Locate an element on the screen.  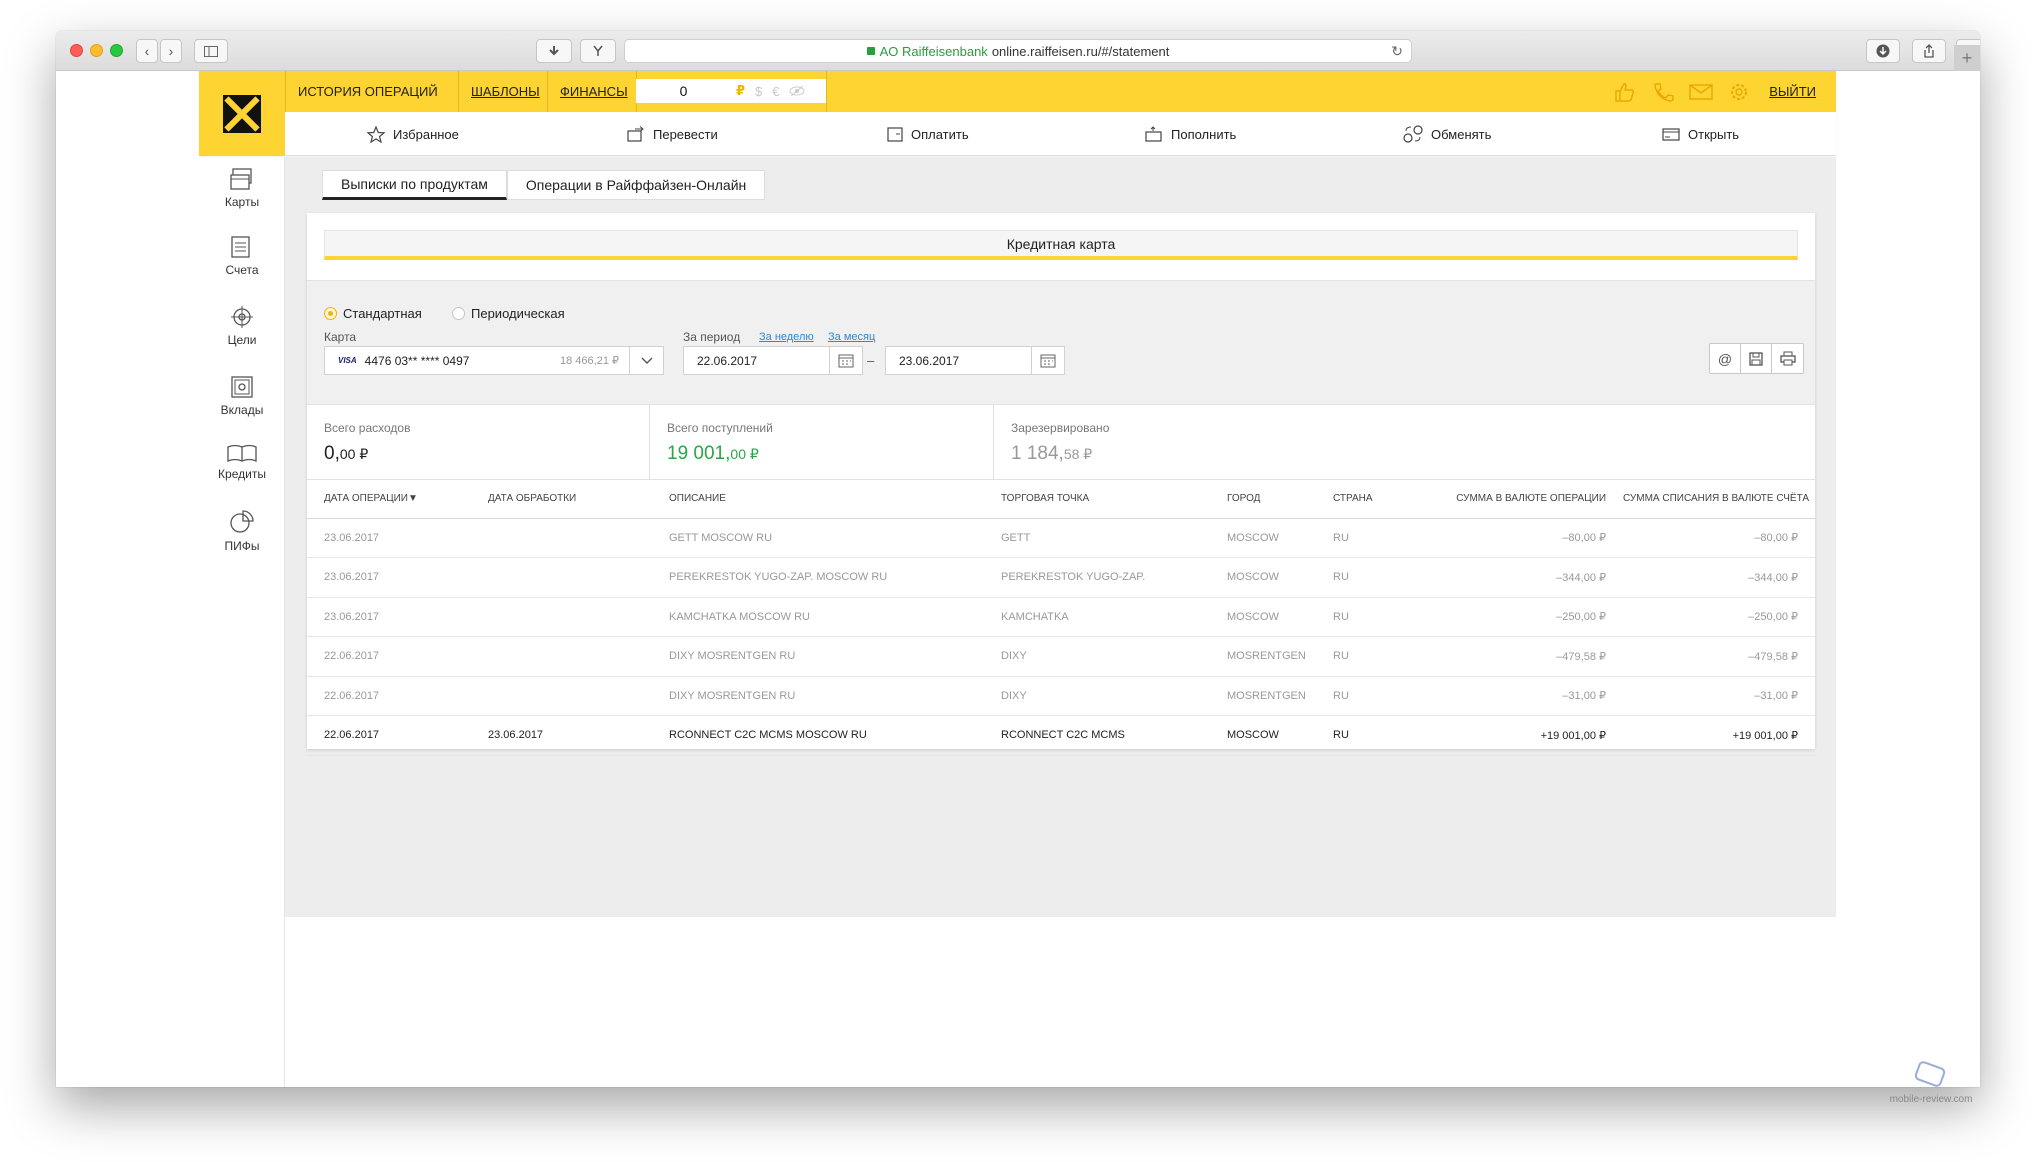
link-last-week: За неделю is located at coordinates (786, 337).